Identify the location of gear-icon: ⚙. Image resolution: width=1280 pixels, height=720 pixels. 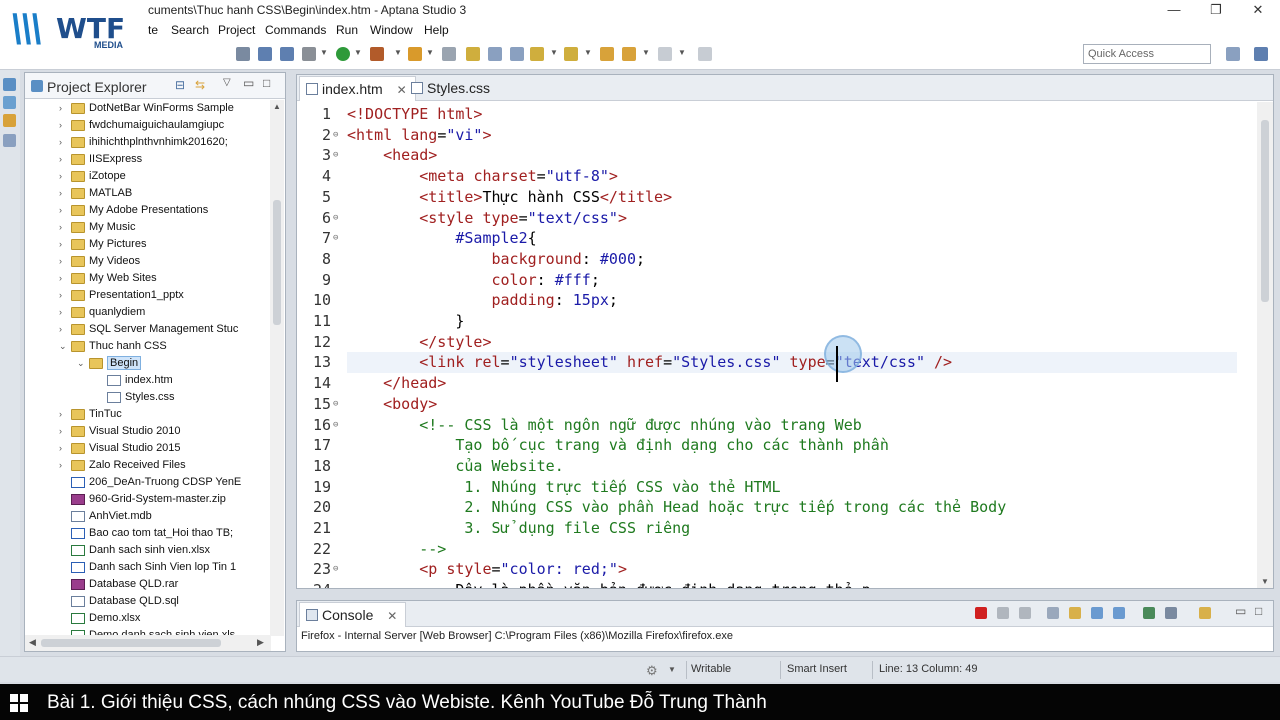
(652, 671).